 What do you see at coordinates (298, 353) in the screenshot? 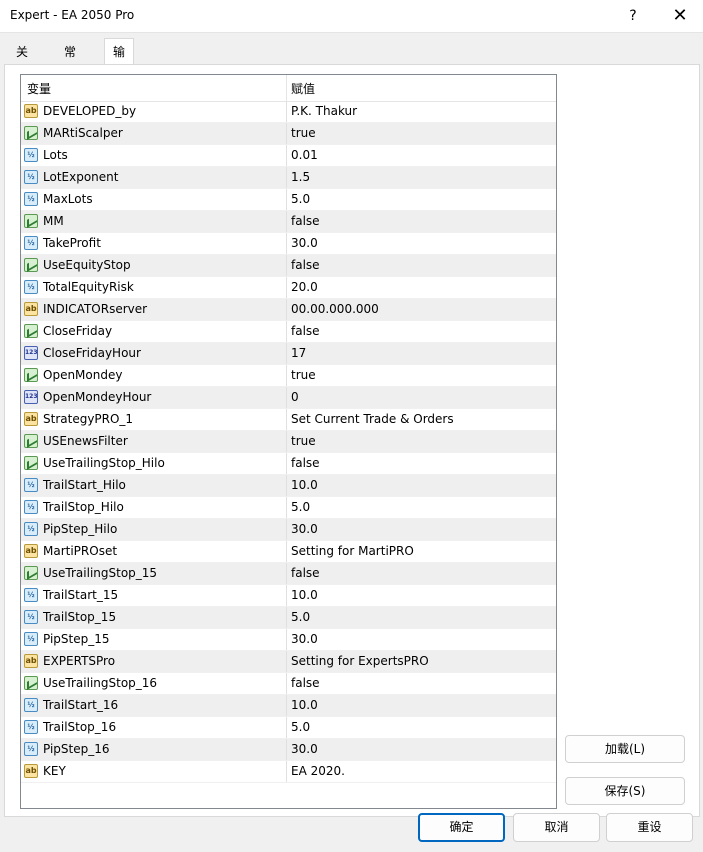
I see `row-value: 17` at bounding box center [298, 353].